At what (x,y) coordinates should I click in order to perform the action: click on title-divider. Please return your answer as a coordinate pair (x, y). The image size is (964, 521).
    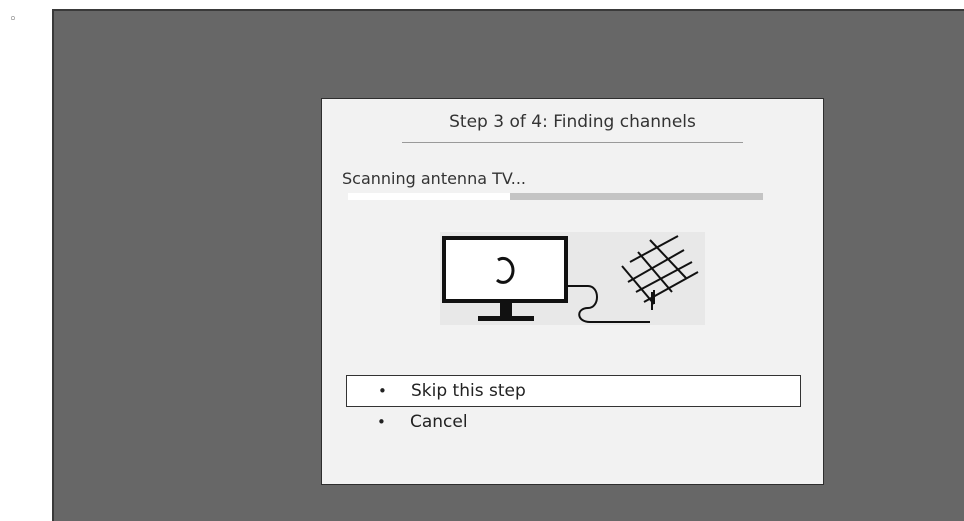
    Looking at the image, I should click on (572, 142).